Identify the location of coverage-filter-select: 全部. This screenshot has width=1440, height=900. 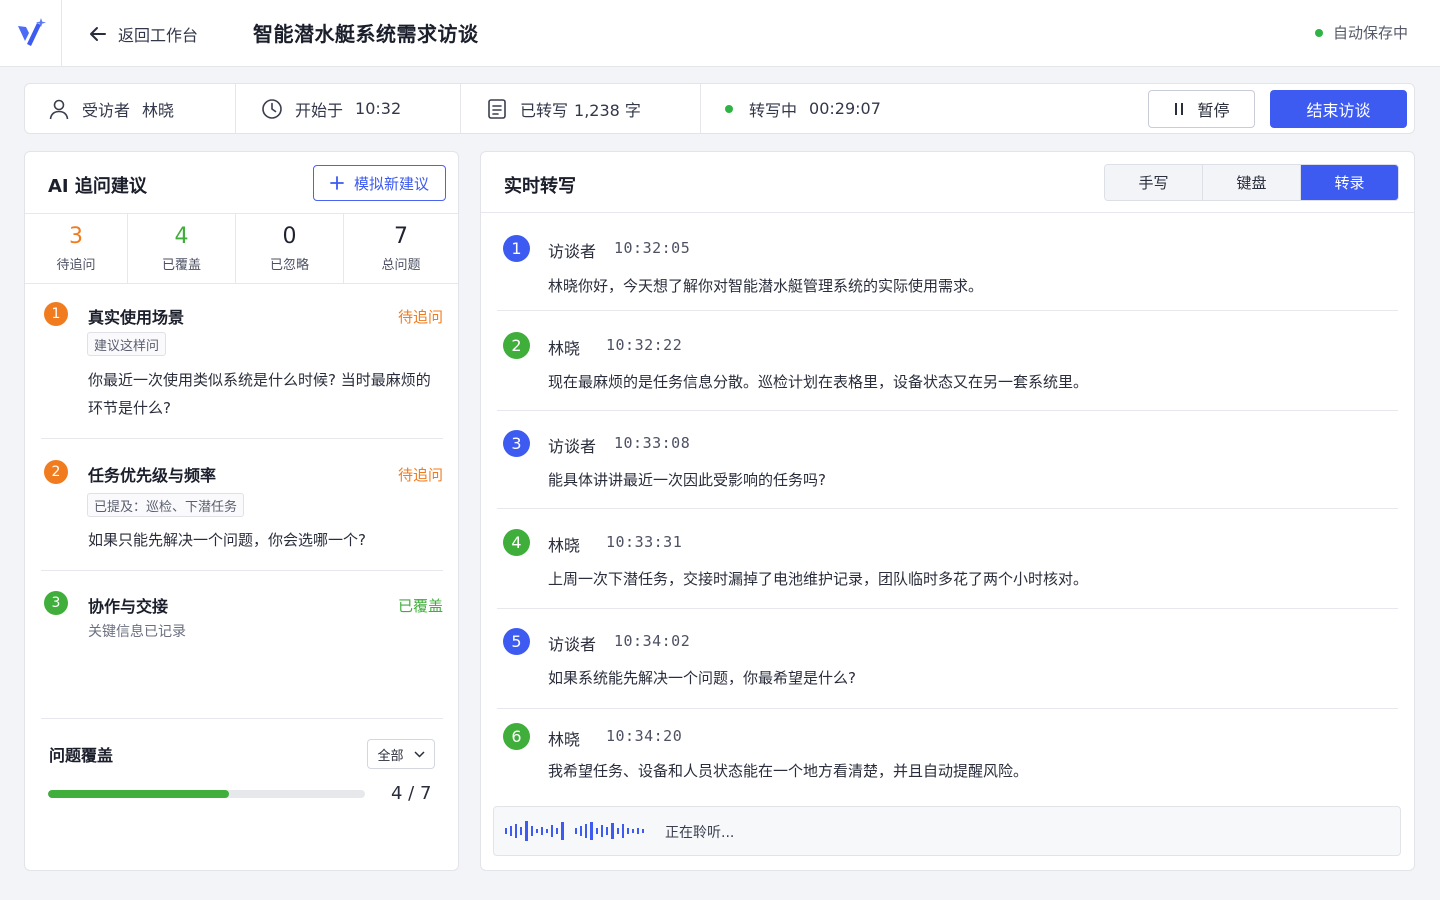
(401, 754).